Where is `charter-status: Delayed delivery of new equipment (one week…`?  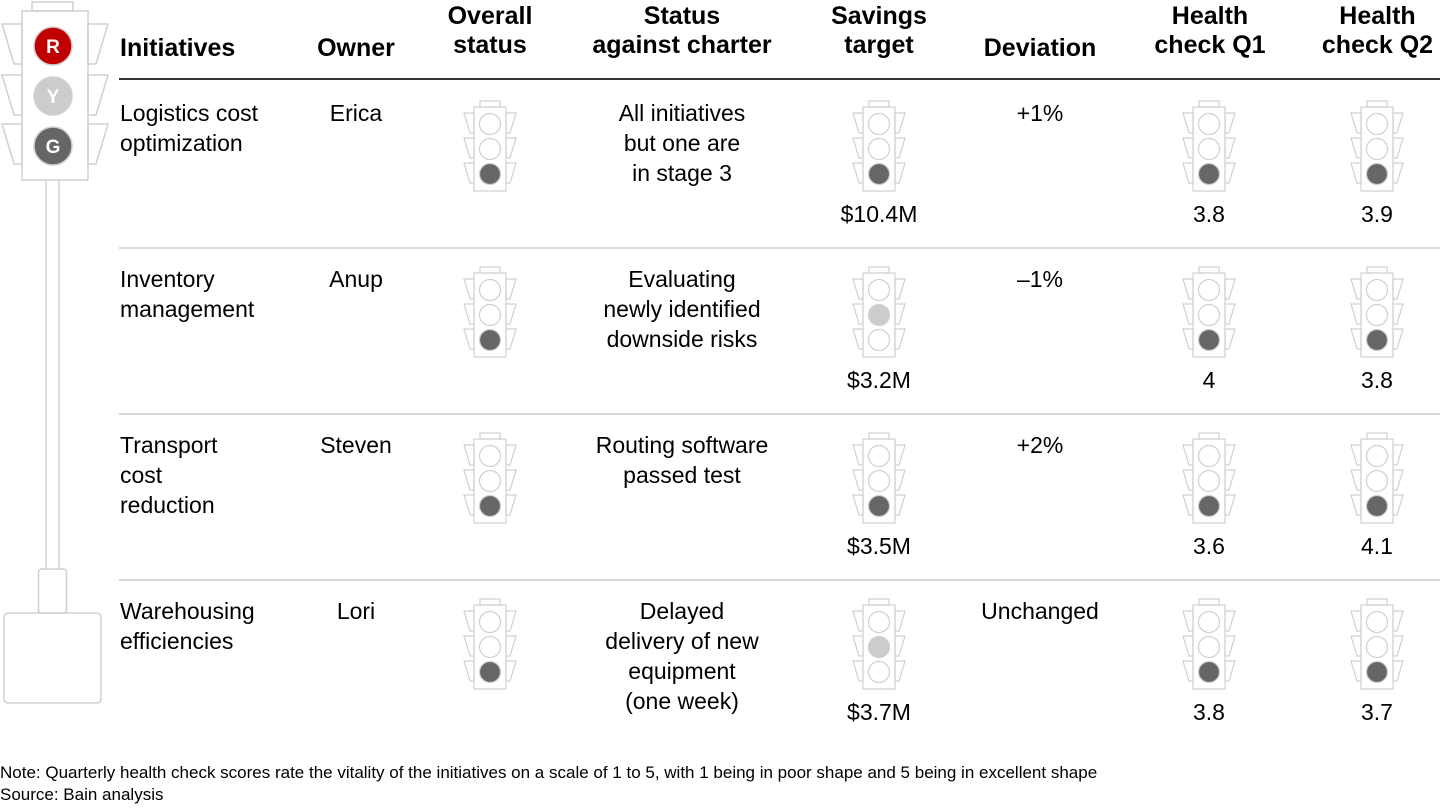 charter-status: Delayed delivery of new equipment (one week… is located at coordinates (682, 656).